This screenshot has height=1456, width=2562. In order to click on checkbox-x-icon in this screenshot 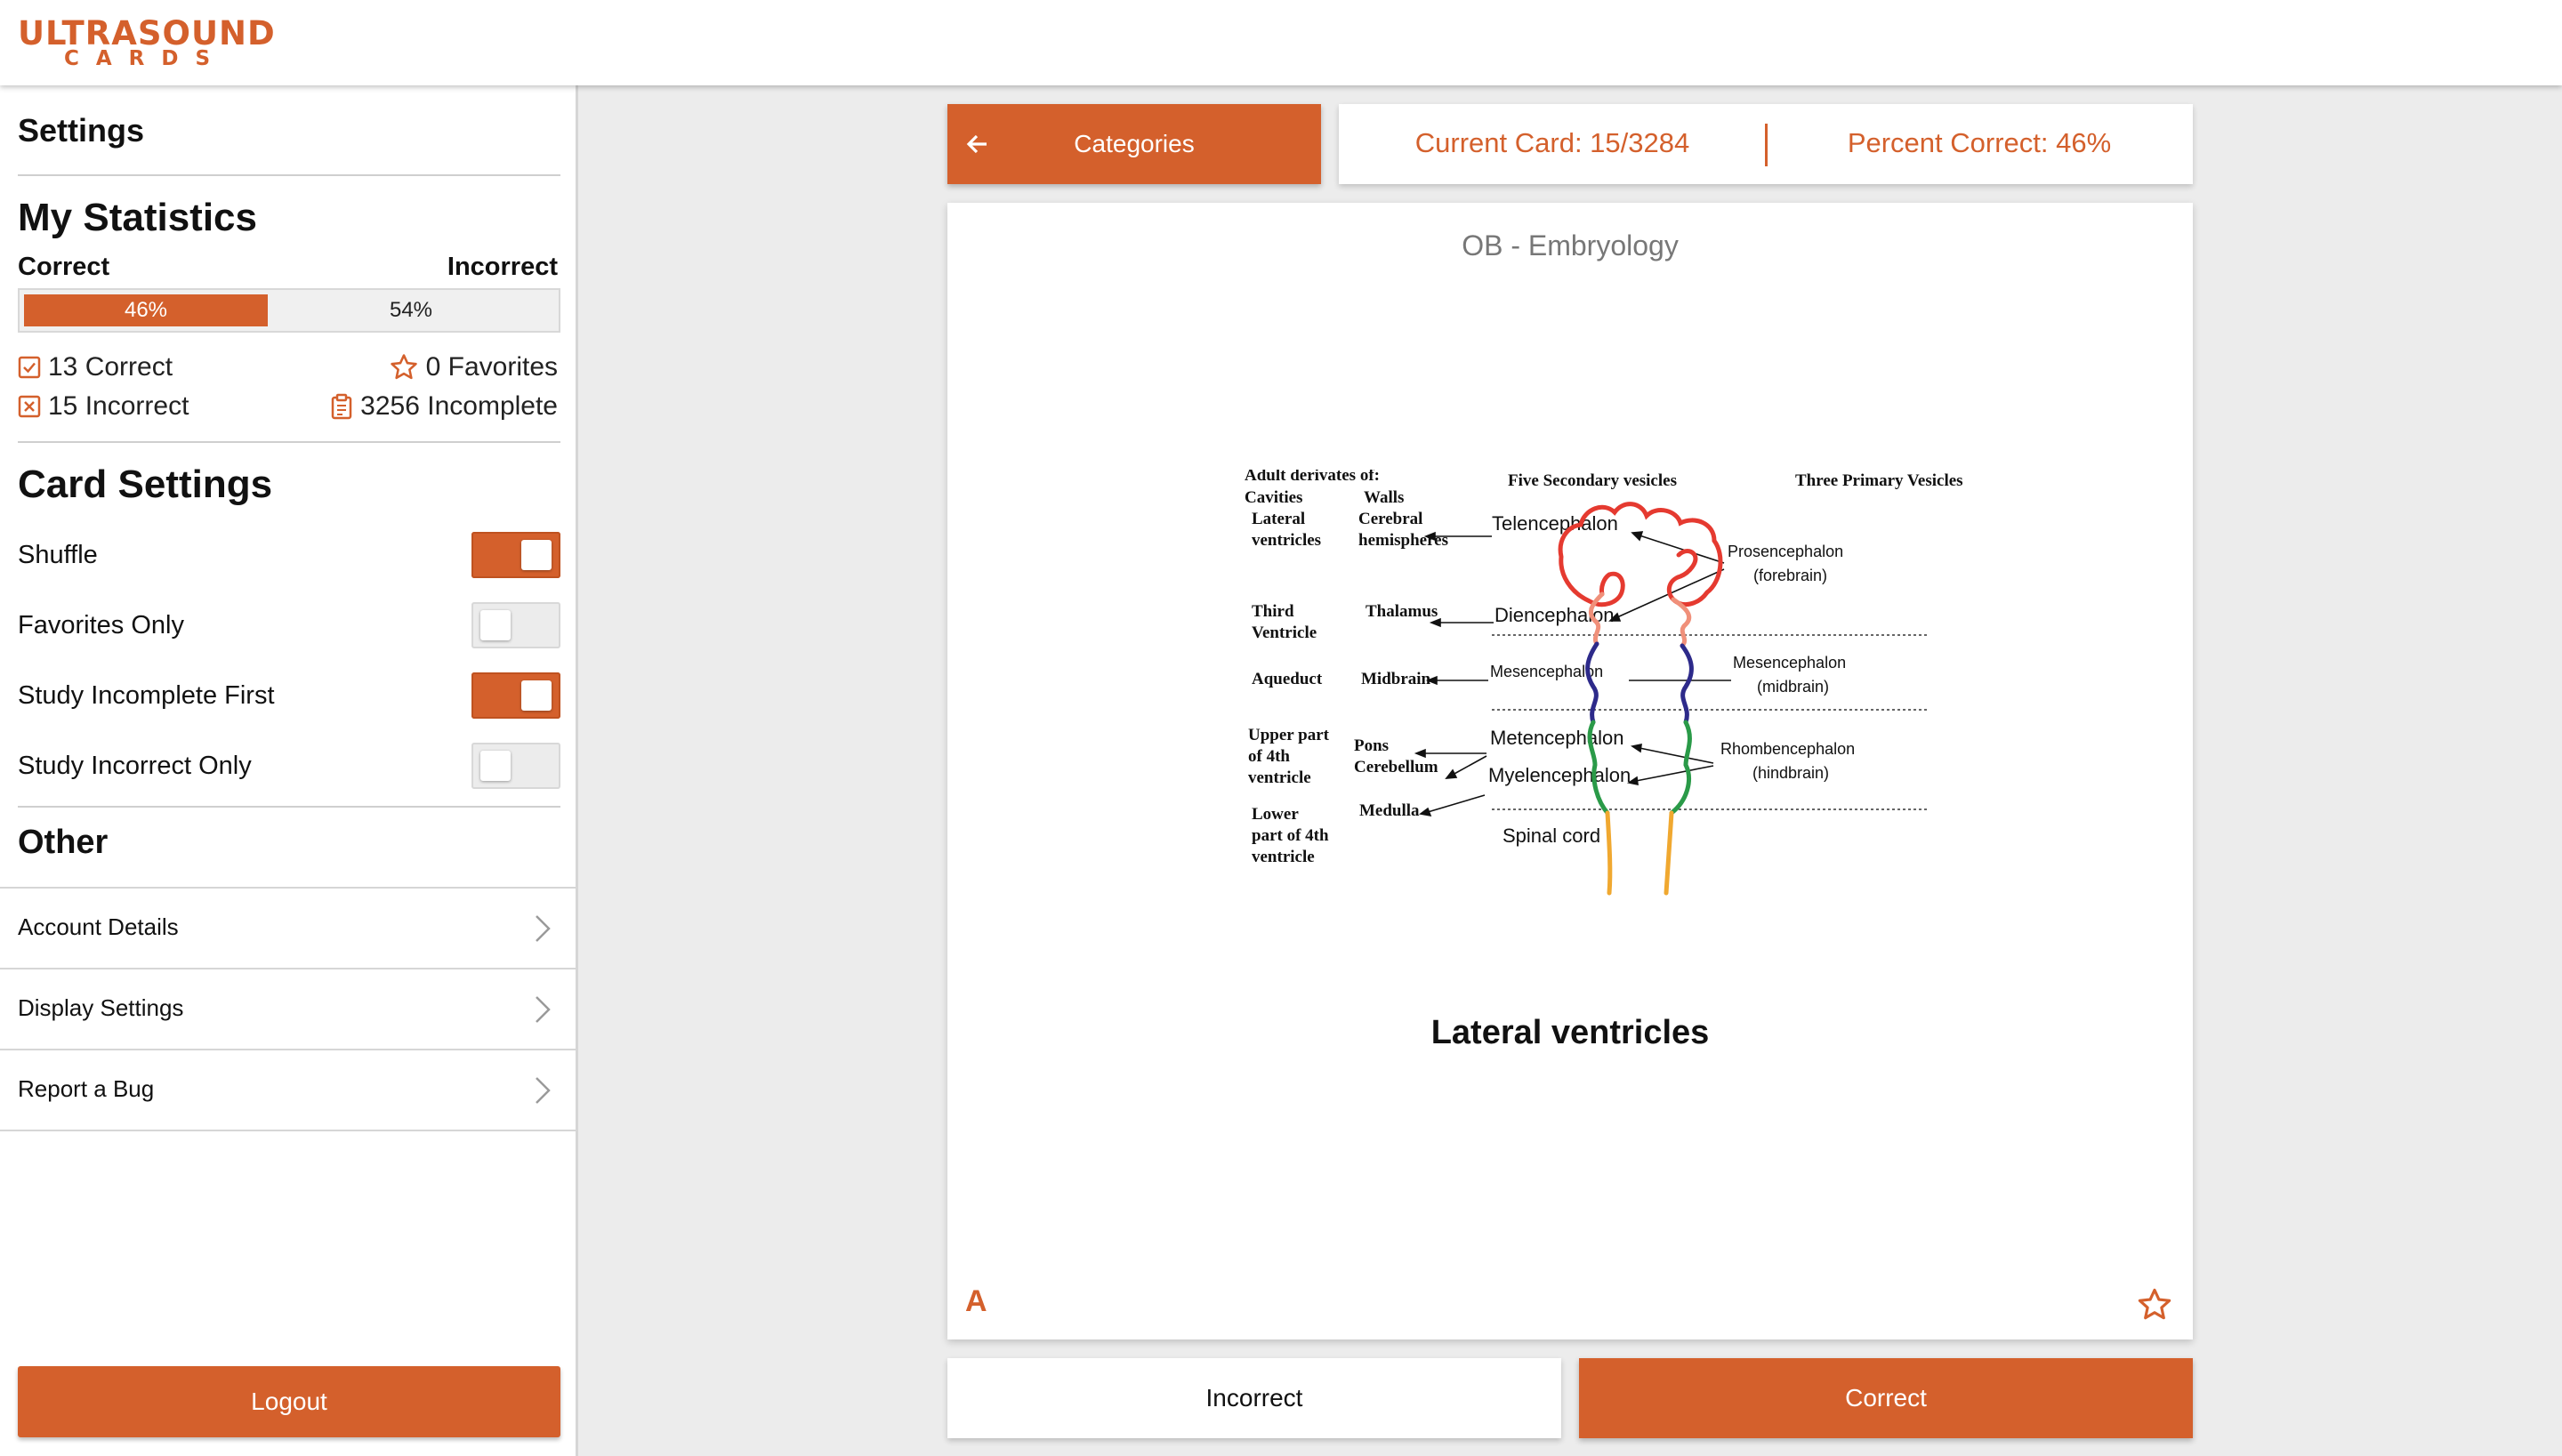, I will do `click(29, 406)`.